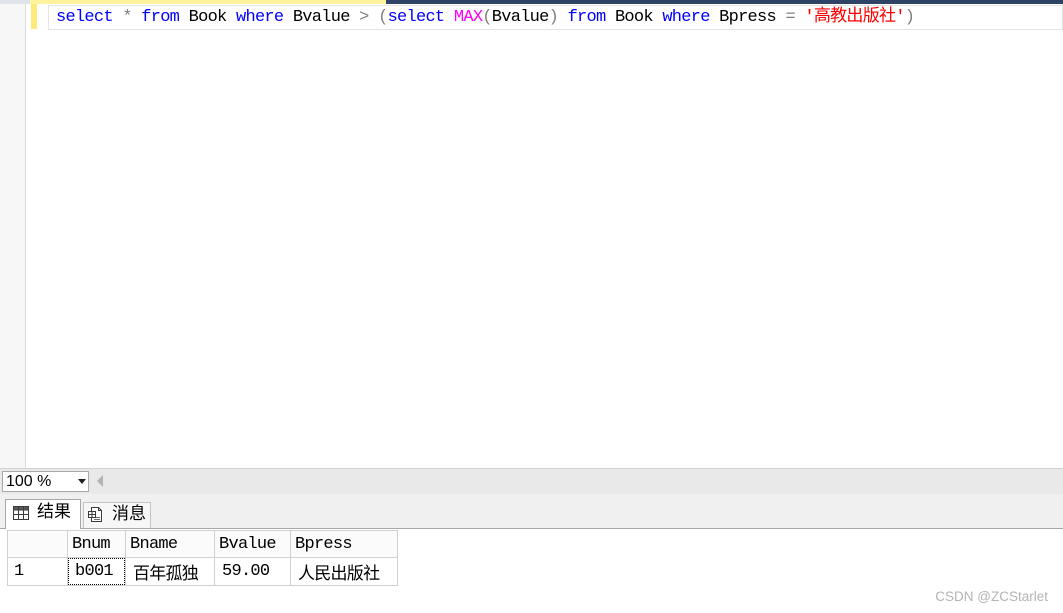 This screenshot has height=613, width=1063. I want to click on grid-cell-focused: b001, so click(96, 571).